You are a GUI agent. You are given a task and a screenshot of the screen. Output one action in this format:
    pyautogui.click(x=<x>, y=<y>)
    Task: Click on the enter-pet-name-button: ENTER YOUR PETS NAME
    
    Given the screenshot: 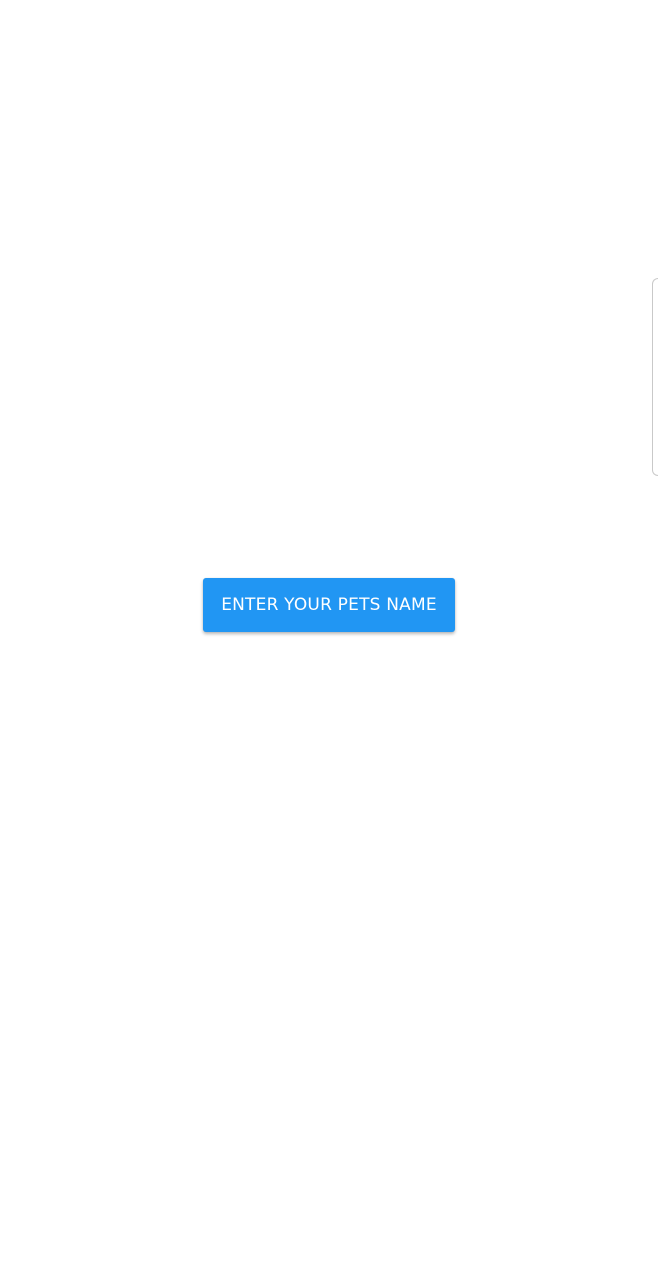 What is the action you would take?
    pyautogui.click(x=329, y=605)
    